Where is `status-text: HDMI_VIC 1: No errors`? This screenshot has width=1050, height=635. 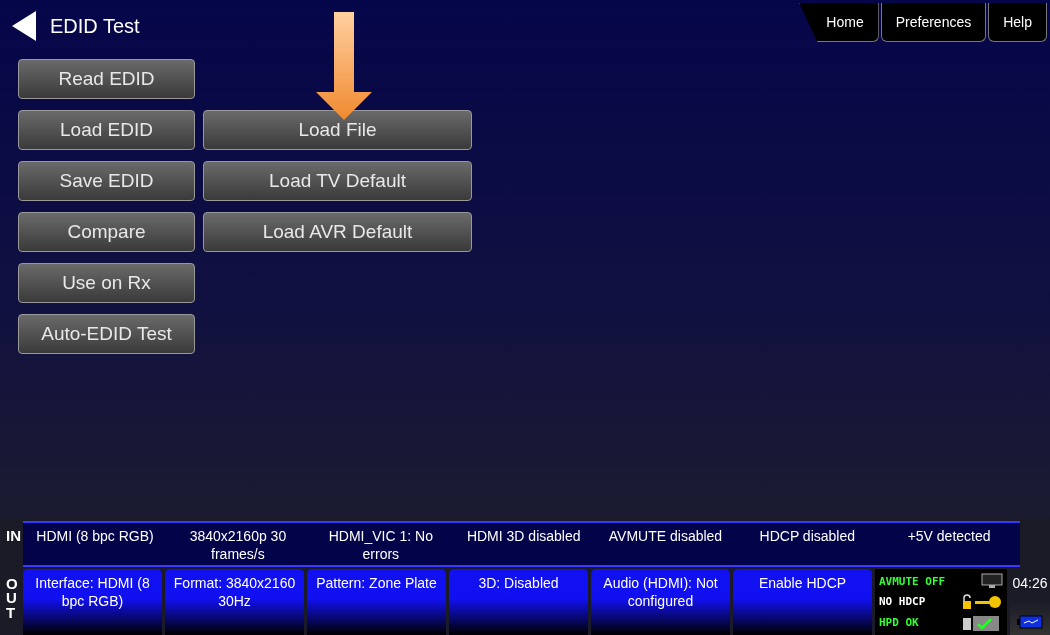
status-text: HDMI_VIC 1: No errors is located at coordinates (380, 545).